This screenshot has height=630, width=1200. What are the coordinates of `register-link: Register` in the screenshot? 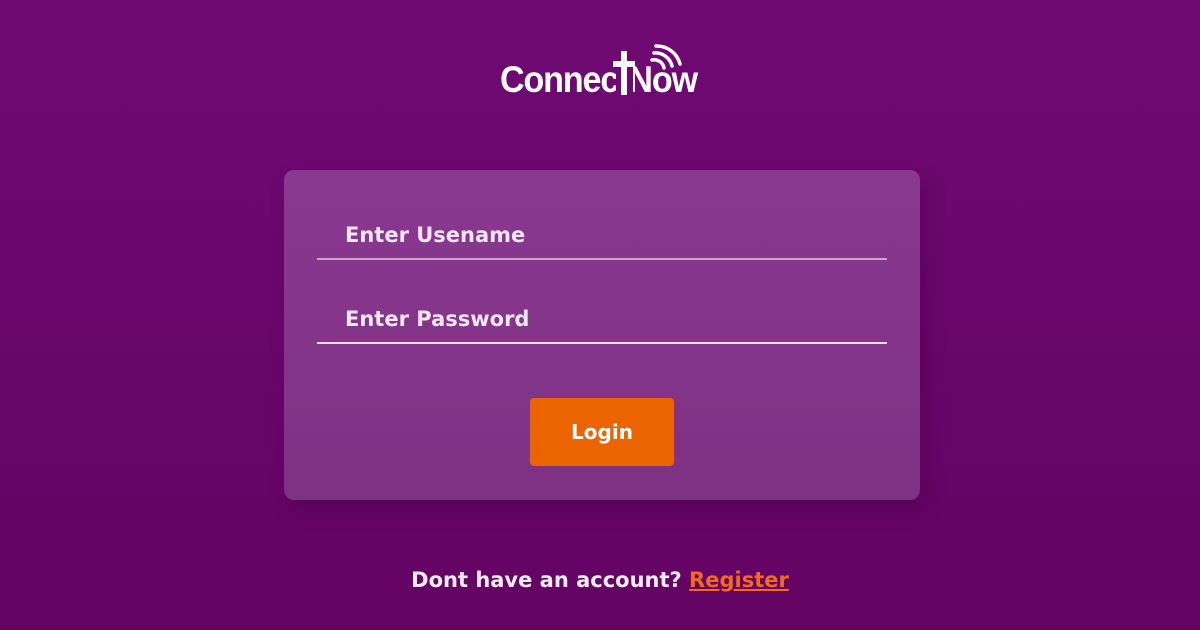 It's located at (739, 580).